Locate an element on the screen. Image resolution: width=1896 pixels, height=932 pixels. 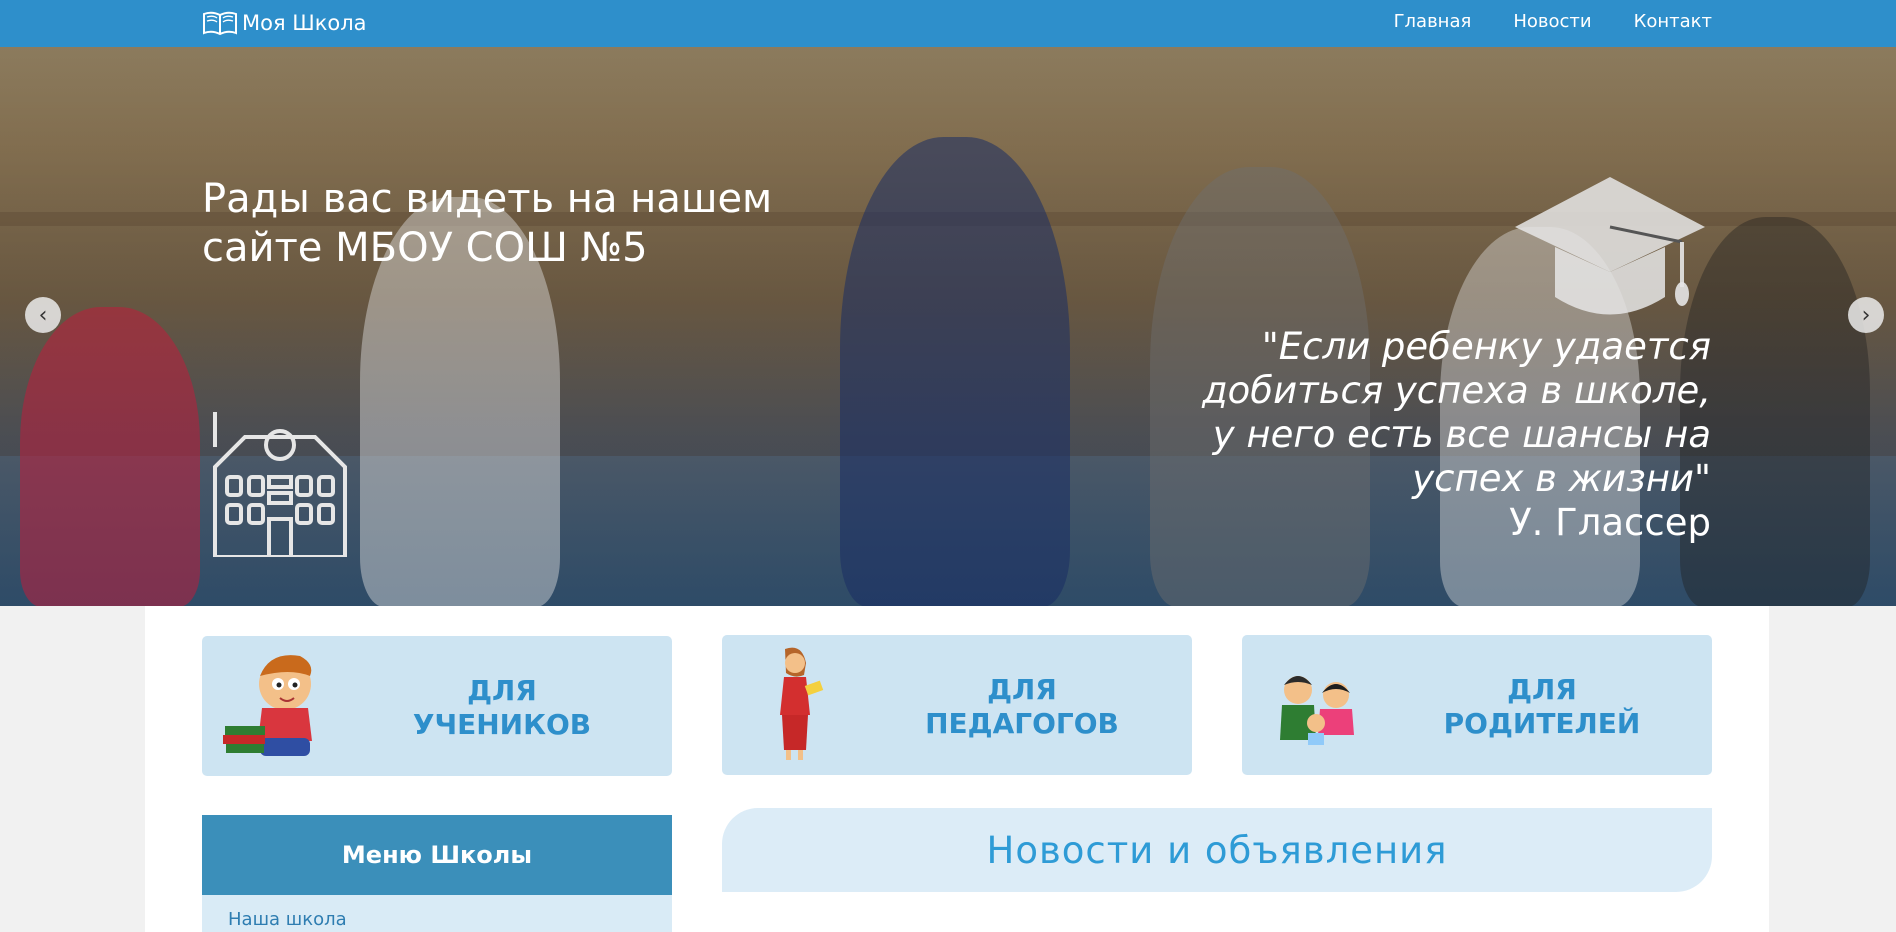
card-teachers: ДЛЯ ПЕДАГОГОВ is located at coordinates (957, 705).